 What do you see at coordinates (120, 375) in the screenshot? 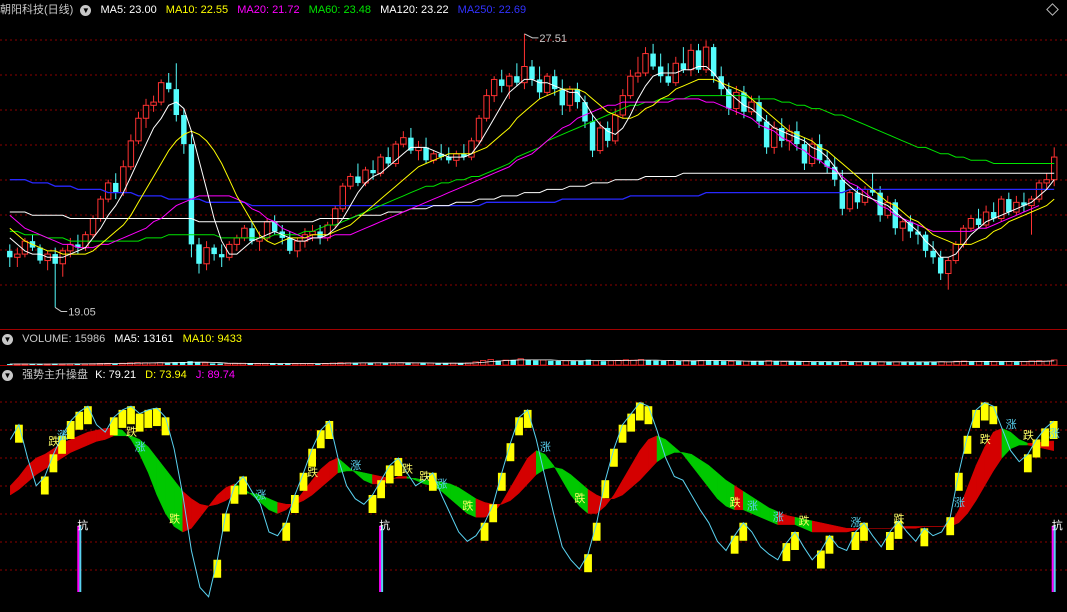
I see `indicator-header: ▼ 强势主升操盘 K: 79.21 D: 73.94 J: 89.74` at bounding box center [120, 375].